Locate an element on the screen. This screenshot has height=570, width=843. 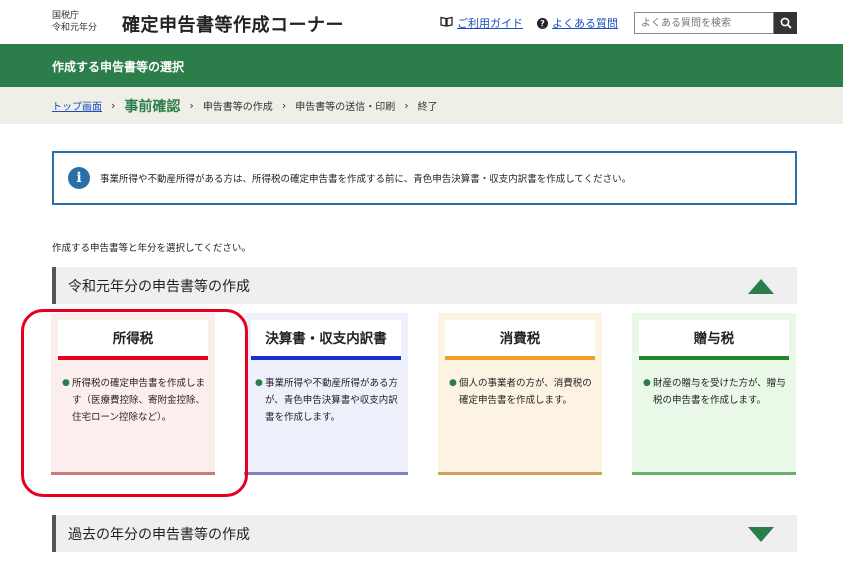
card-title: 決算書・収支内訳書 is located at coordinates (326, 340).